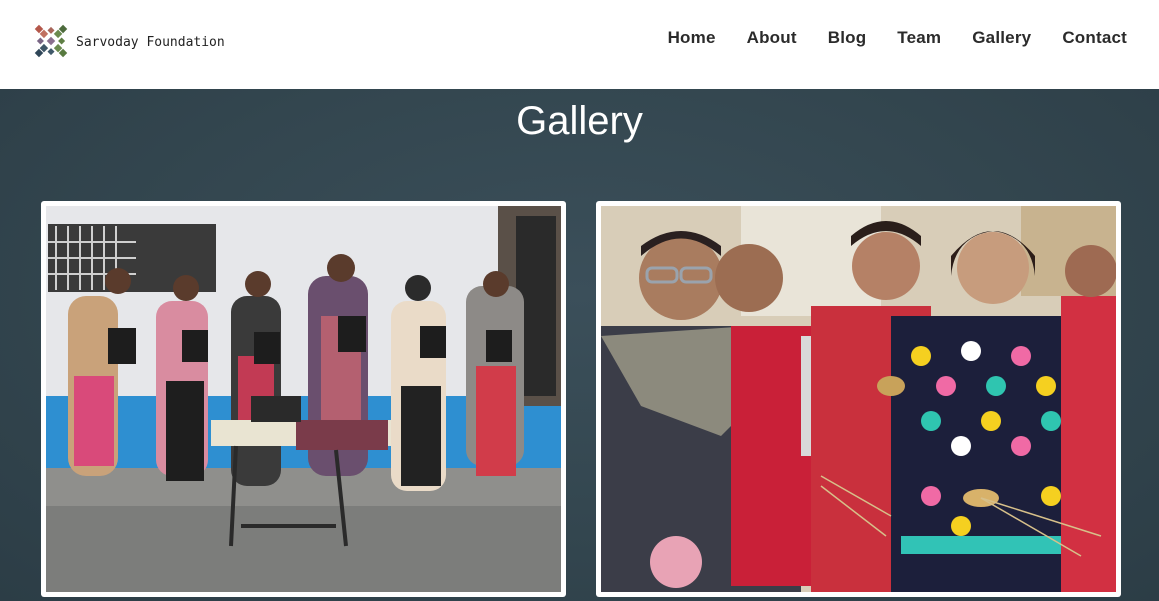 This screenshot has width=1159, height=601. I want to click on nav-item-home: Home, so click(692, 38).